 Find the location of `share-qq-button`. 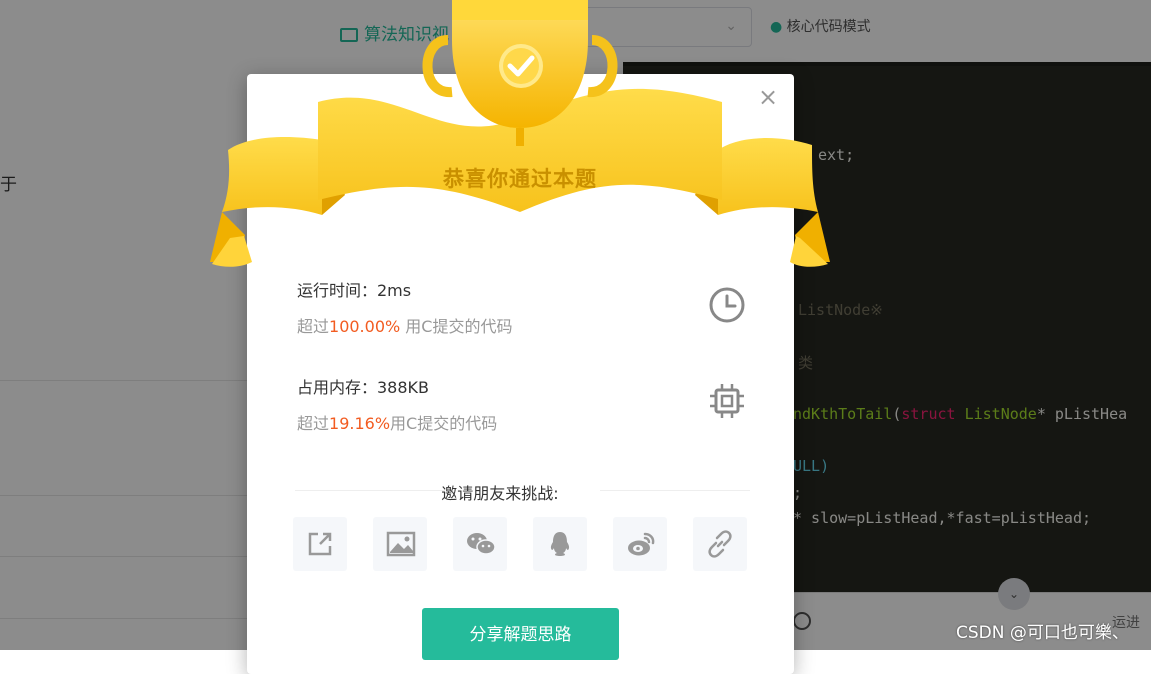

share-qq-button is located at coordinates (560, 544).